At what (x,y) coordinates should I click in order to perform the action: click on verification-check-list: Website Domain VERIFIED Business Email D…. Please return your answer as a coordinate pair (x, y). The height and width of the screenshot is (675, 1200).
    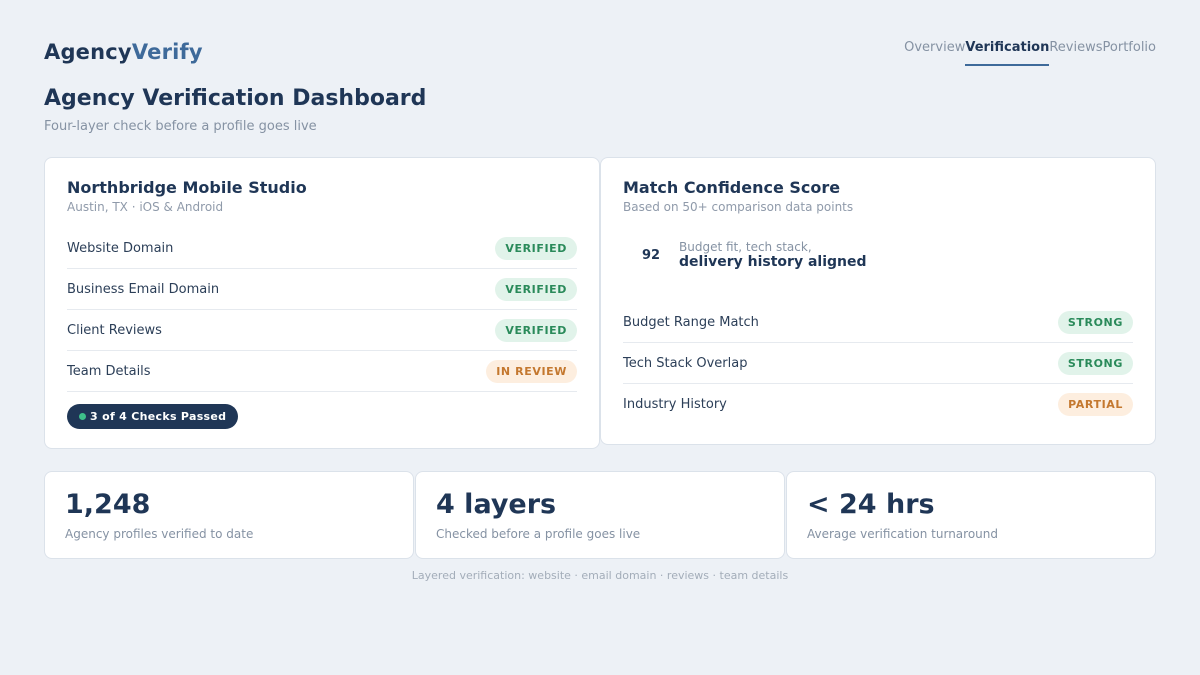
    Looking at the image, I should click on (322, 310).